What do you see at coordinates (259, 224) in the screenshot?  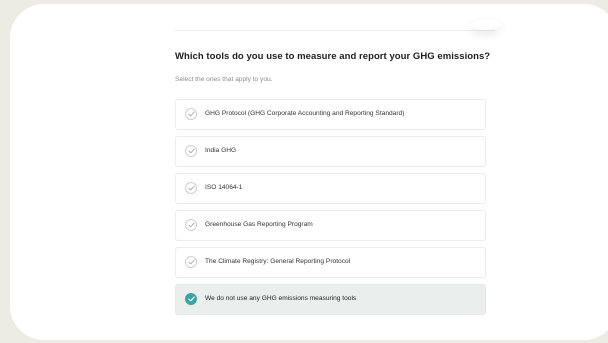 I see `option-label: Greenhouse Gas Reporting Program` at bounding box center [259, 224].